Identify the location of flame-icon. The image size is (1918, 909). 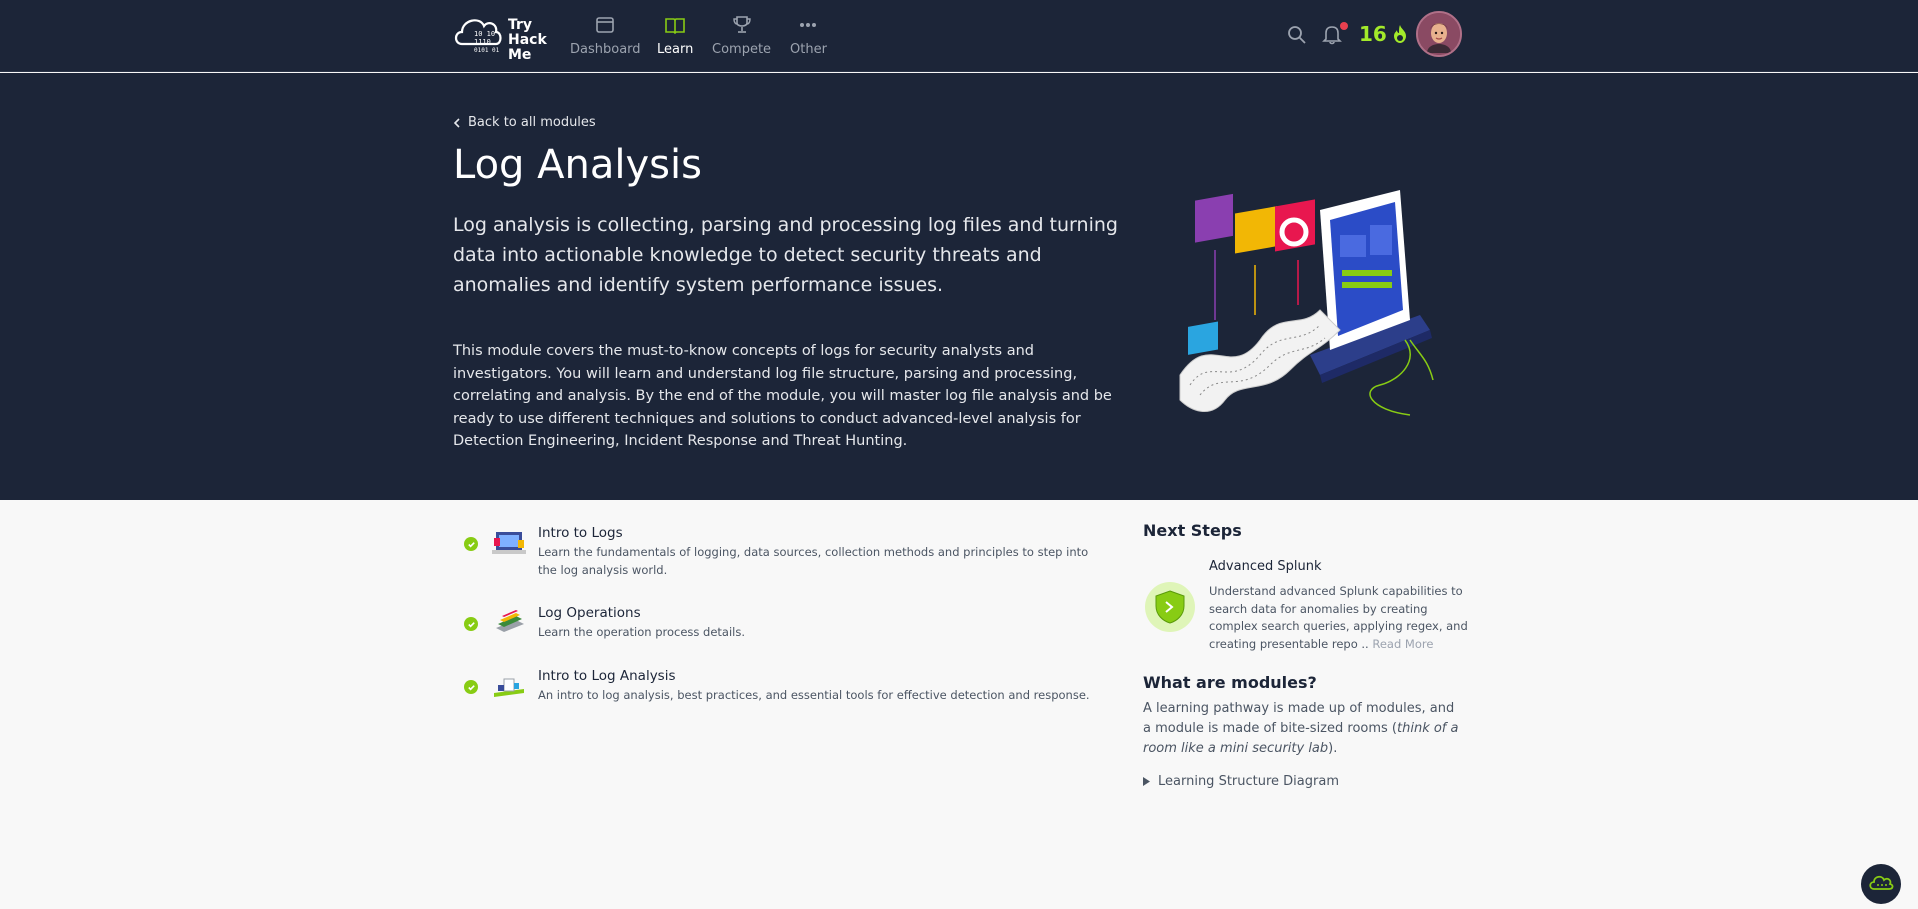
(1399, 34).